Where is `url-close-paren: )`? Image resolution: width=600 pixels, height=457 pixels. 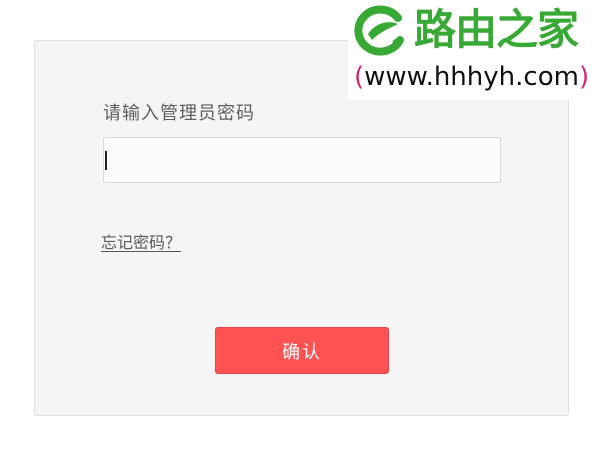
url-close-paren: ) is located at coordinates (584, 77).